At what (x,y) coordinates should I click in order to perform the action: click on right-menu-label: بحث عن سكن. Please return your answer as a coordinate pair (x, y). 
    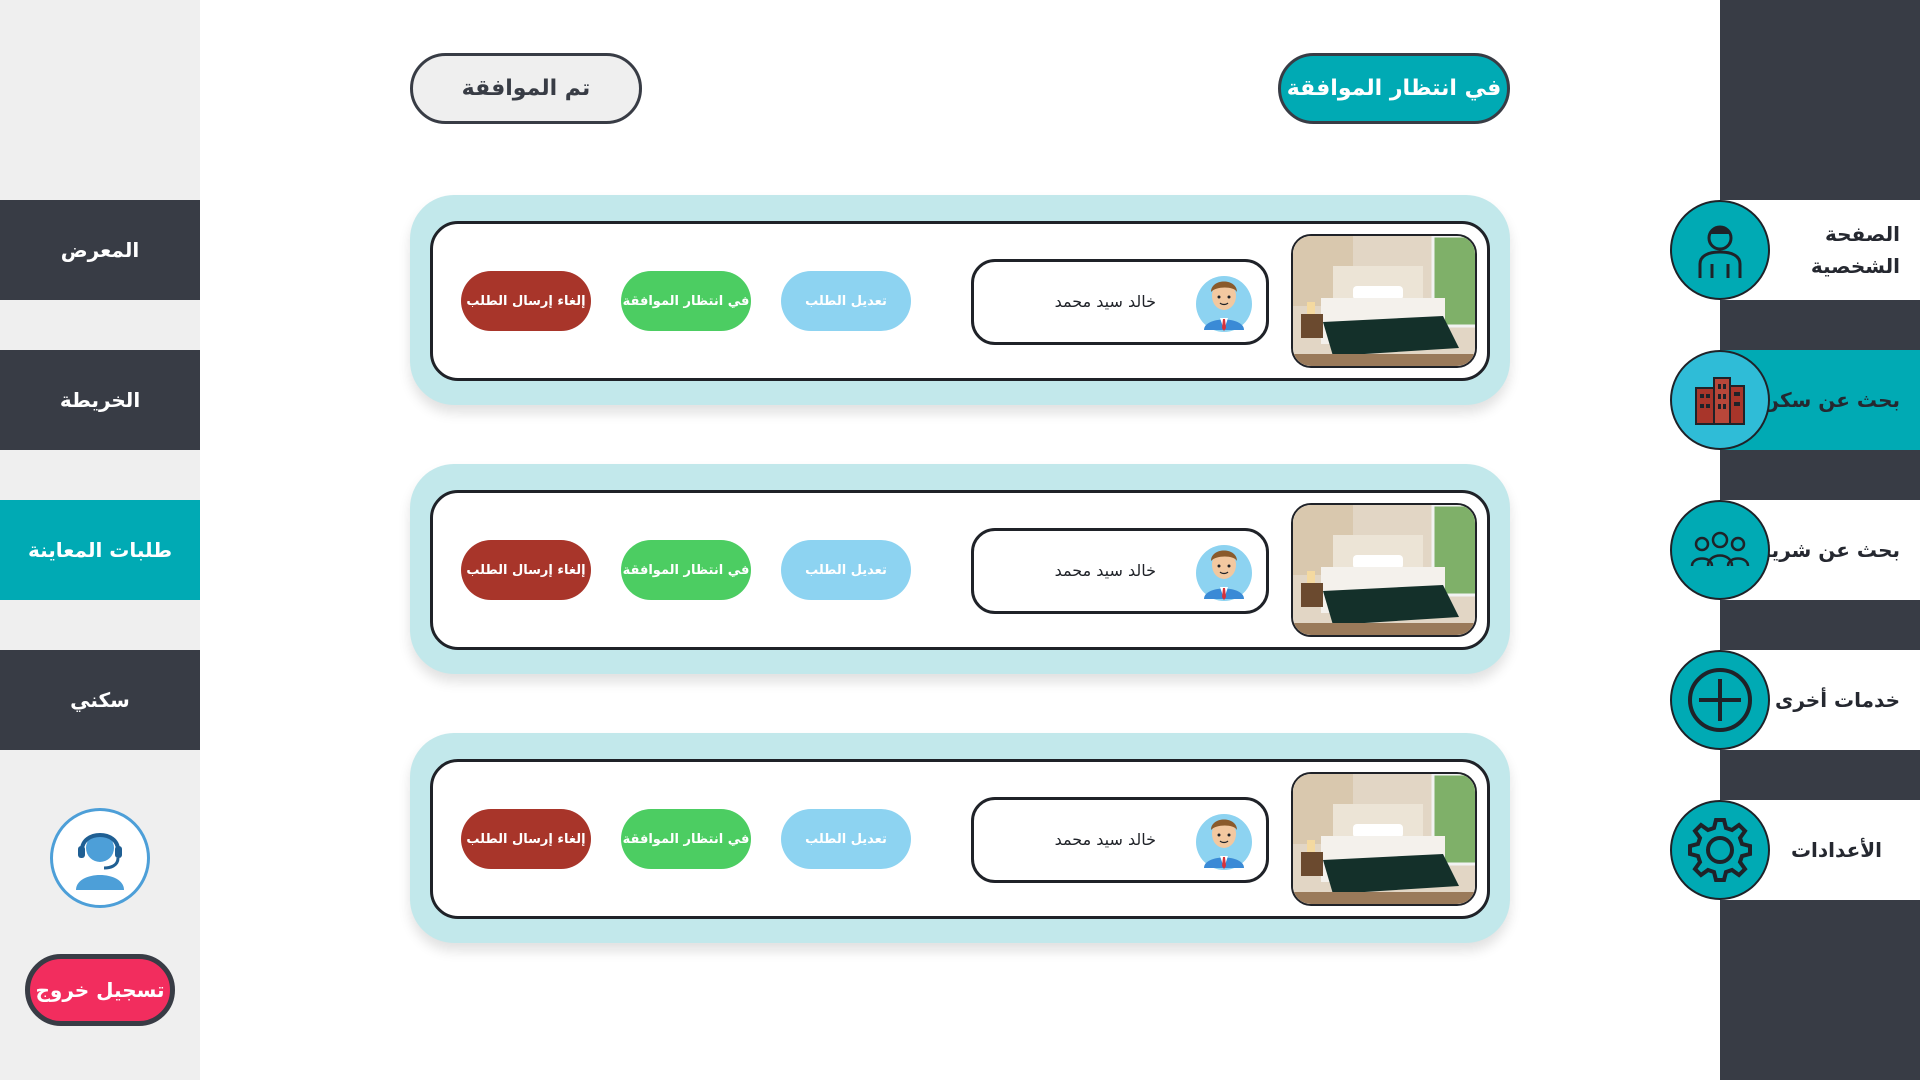
    Looking at the image, I should click on (1831, 400).